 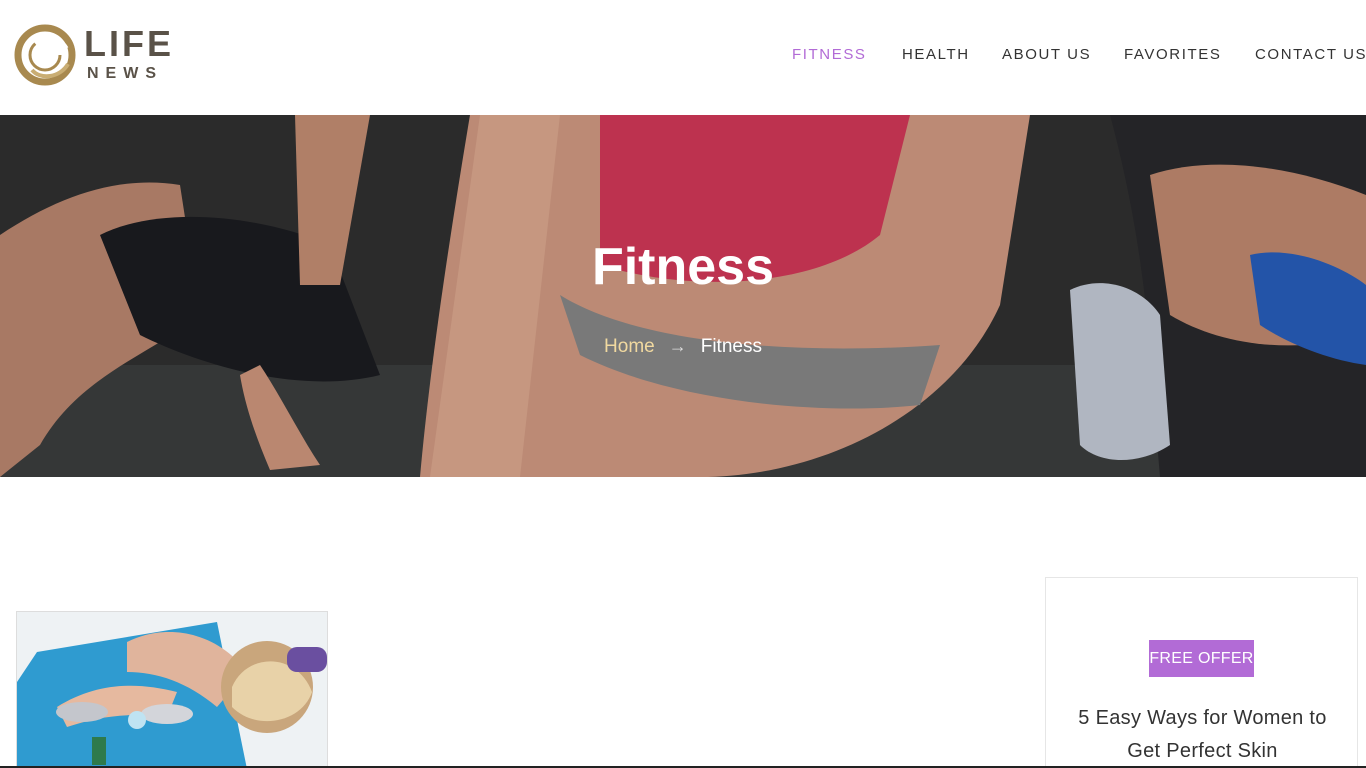 What do you see at coordinates (1310, 55) in the screenshot?
I see `nav-item-contact-us: CONTACT US` at bounding box center [1310, 55].